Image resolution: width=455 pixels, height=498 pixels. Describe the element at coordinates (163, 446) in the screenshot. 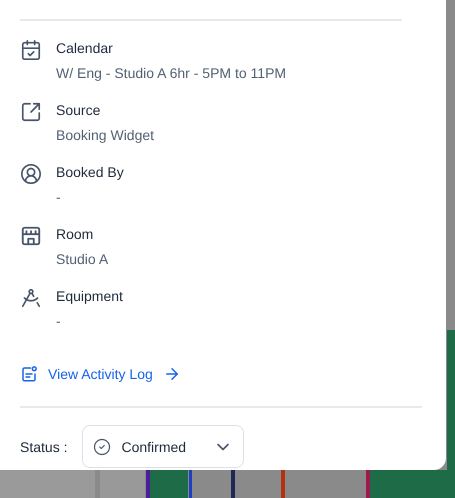

I see `status-dropdown: Confirmed` at that location.